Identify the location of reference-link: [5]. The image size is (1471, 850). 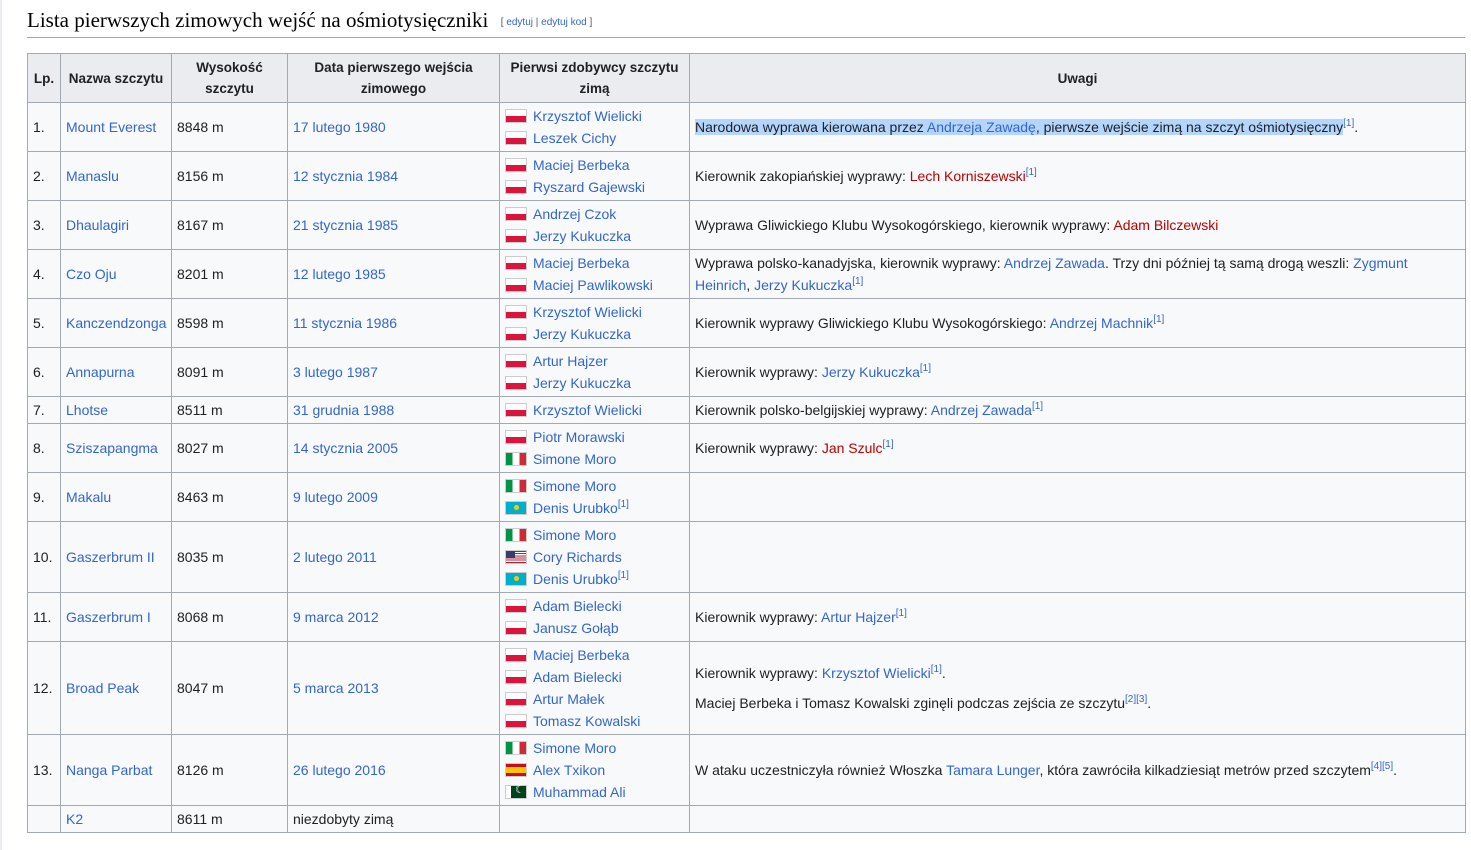
(1387, 766).